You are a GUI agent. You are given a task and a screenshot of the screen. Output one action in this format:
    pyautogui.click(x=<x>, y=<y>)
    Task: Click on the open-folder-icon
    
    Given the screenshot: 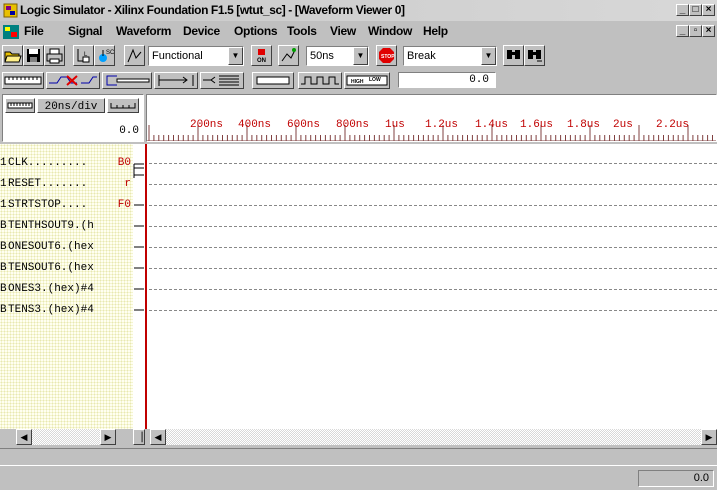 What is the action you would take?
    pyautogui.click(x=13, y=57)
    